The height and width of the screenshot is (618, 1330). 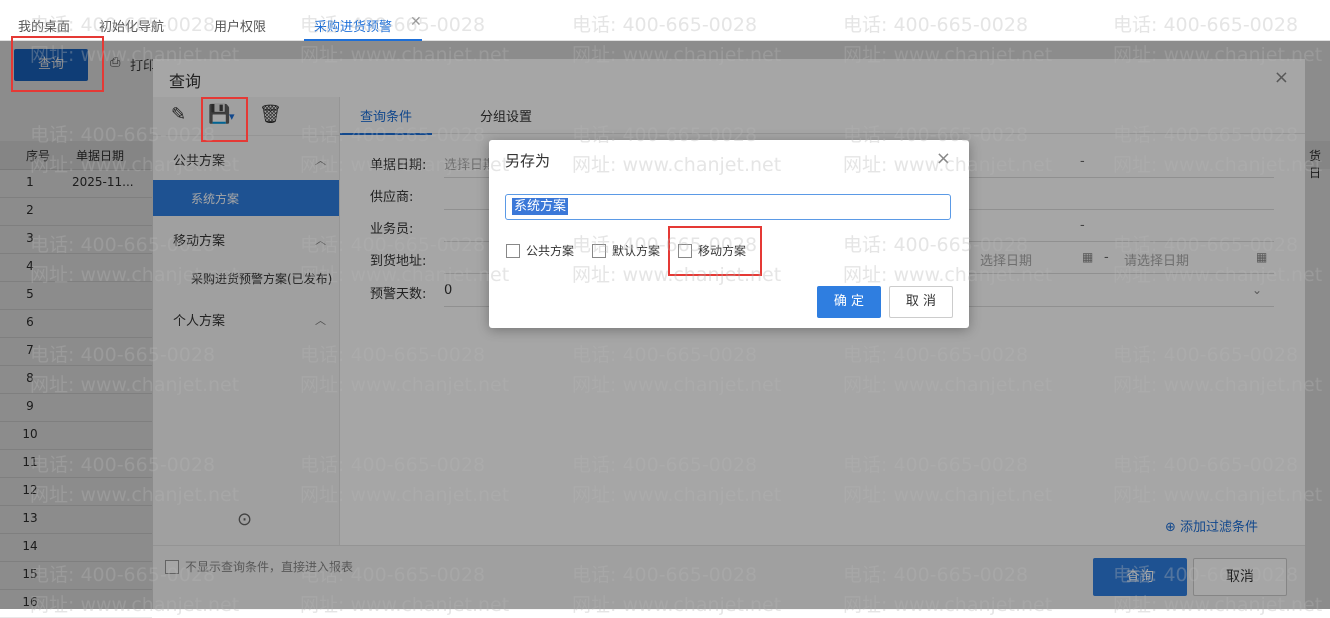 I want to click on workspace-tabs: 我的桌面 初始化导航 用户权限 采购进货预警 ✕, so click(x=665, y=24).